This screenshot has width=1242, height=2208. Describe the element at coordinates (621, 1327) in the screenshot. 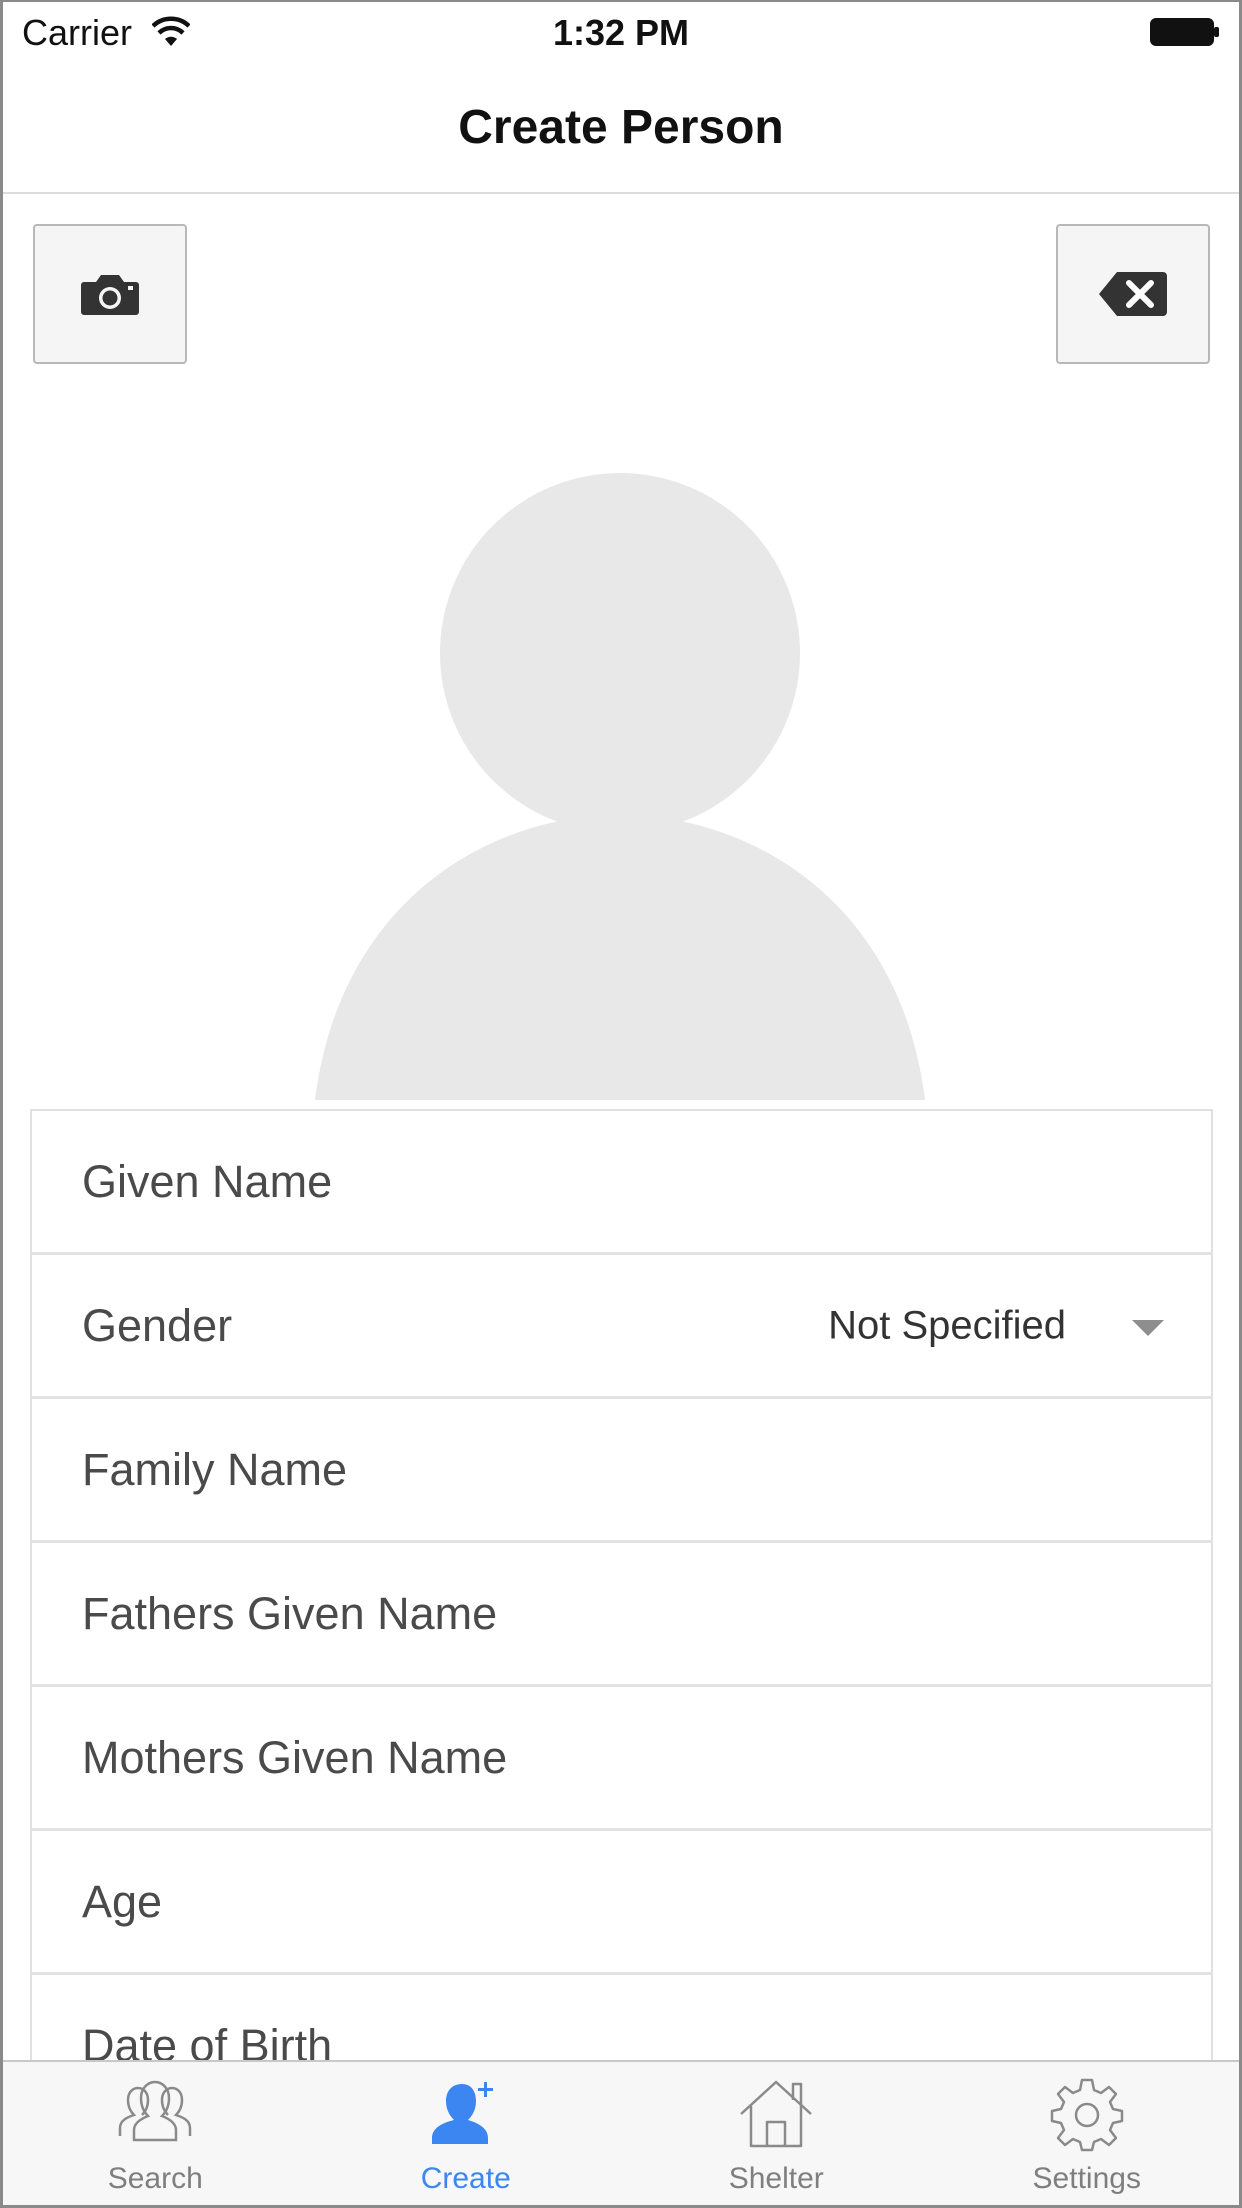

I see `gender-select: Gender Not Specified` at that location.